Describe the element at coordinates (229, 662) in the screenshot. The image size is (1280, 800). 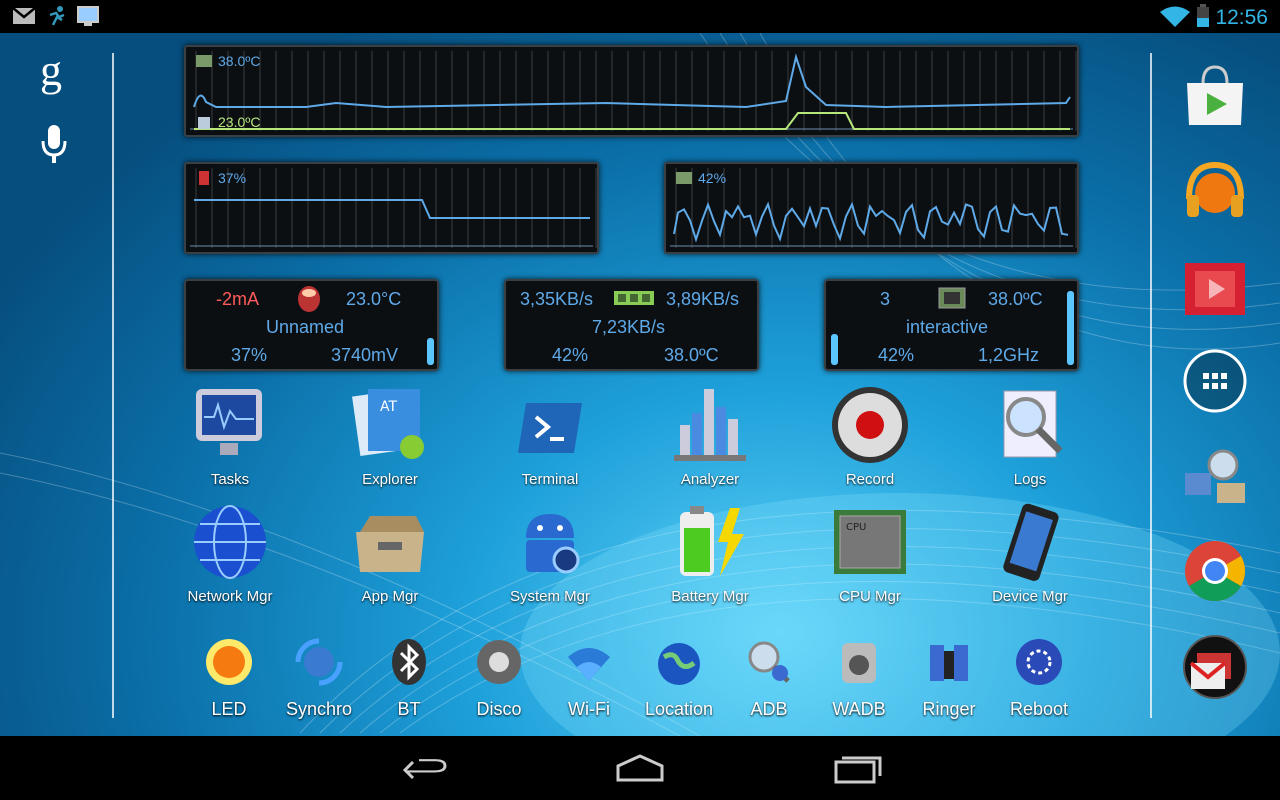
I see `led-icon` at that location.